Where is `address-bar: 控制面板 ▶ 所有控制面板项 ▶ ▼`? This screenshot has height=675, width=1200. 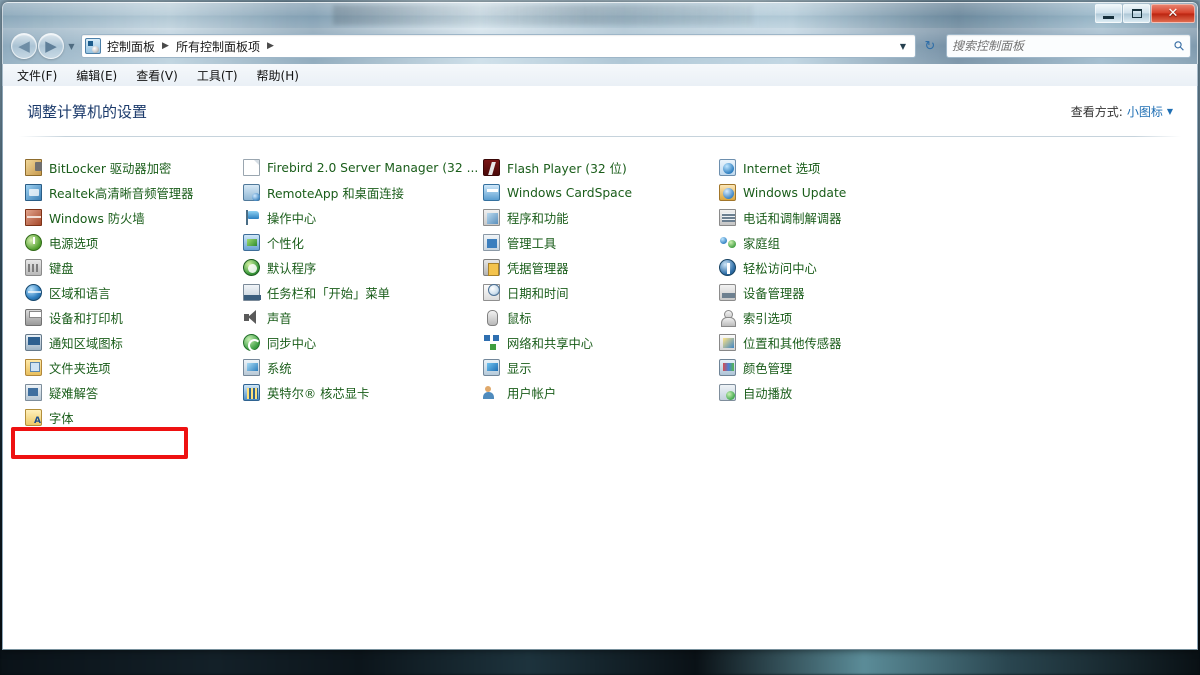
address-bar: 控制面板 ▶ 所有控制面板项 ▶ ▼ is located at coordinates (498, 46).